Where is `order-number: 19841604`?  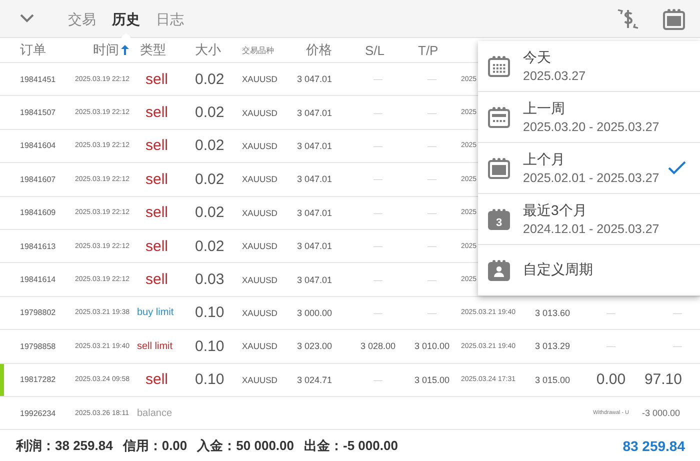
order-number: 19841604 is located at coordinates (38, 145).